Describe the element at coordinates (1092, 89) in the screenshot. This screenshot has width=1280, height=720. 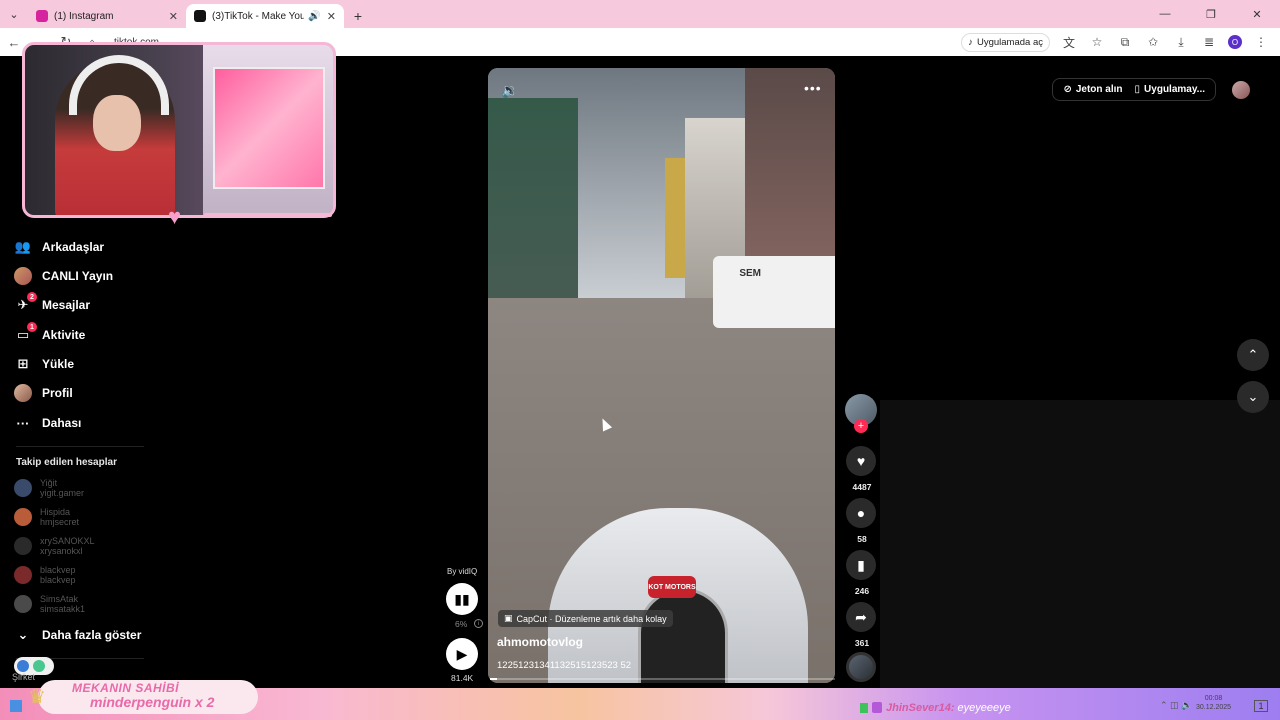
I see `get-coins-button: ⊘ Jeton alın` at that location.